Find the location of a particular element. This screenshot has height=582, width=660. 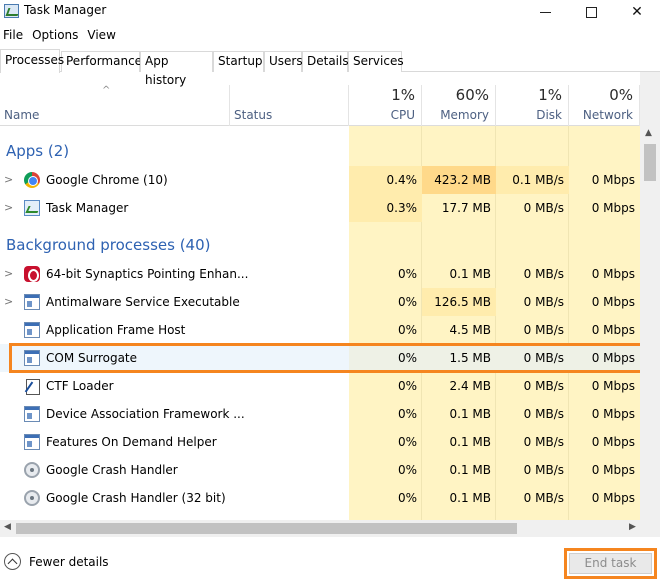

end-task-button: End task is located at coordinates (610, 563).